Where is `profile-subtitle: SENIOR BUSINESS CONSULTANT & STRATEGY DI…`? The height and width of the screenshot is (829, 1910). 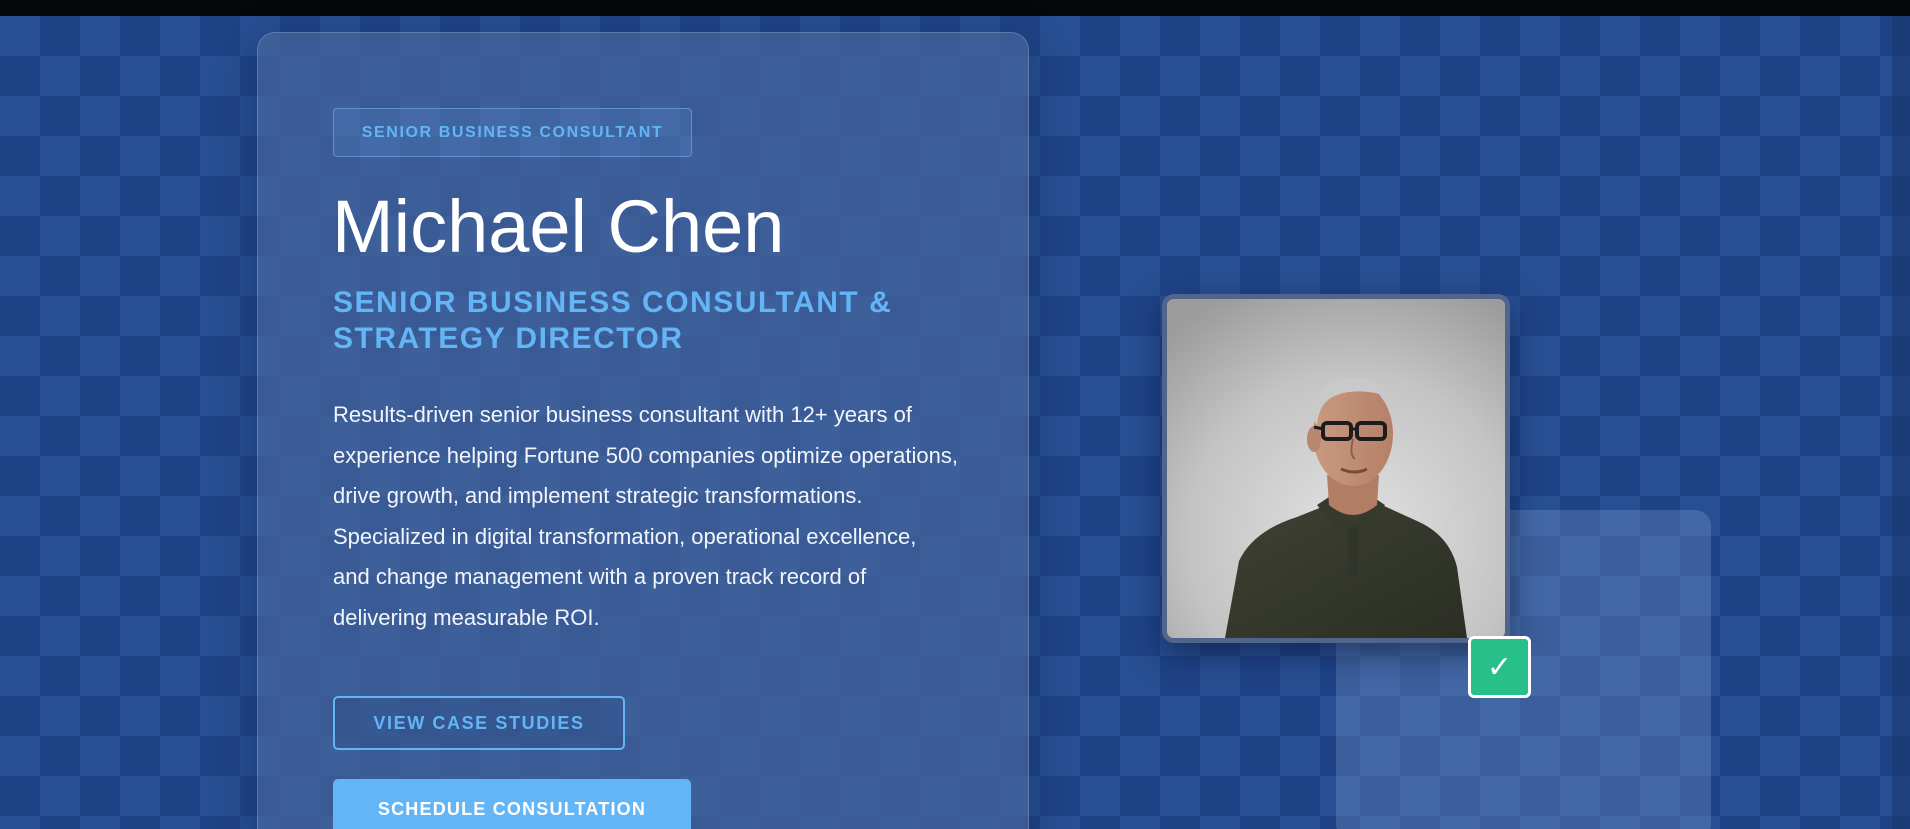
profile-subtitle: SENIOR BUSINESS CONSULTANT & STRATEGY DI… is located at coordinates (613, 320).